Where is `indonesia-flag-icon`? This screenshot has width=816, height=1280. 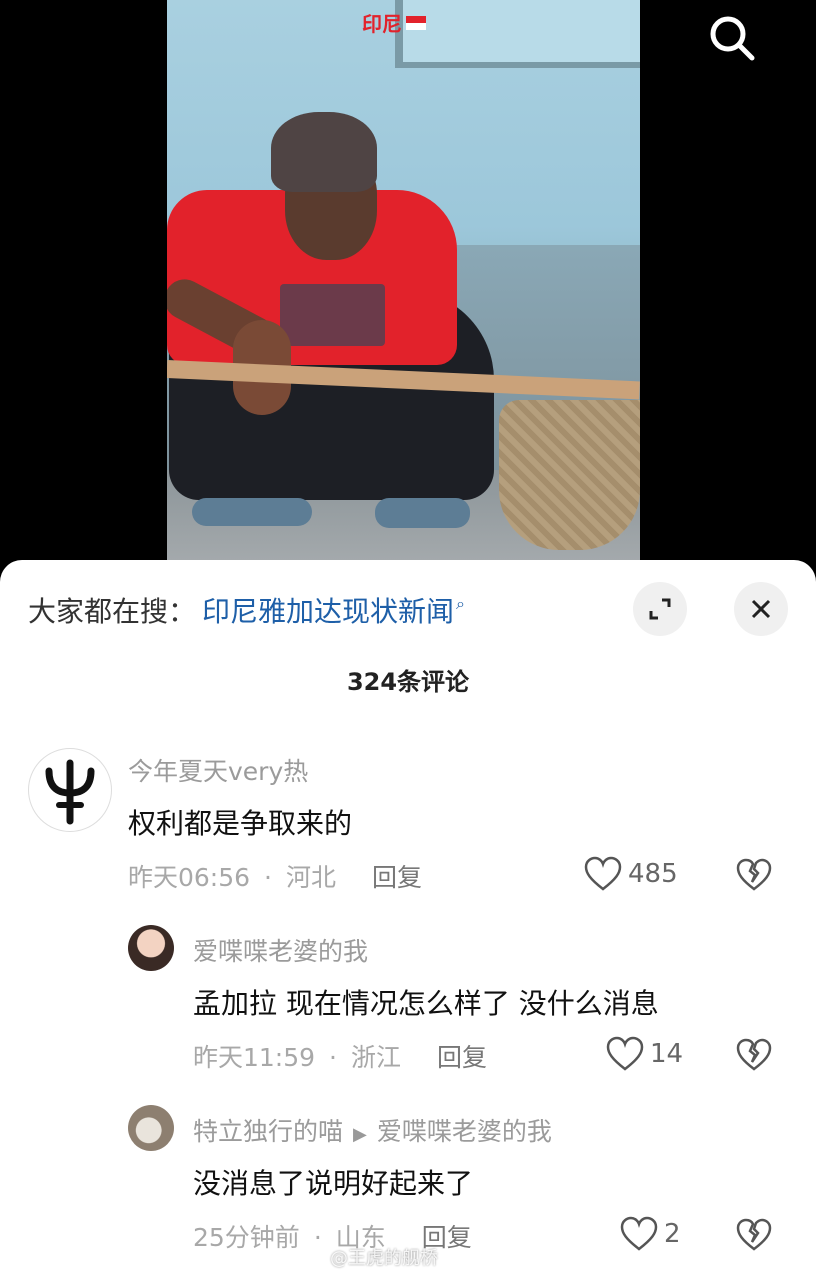
indonesia-flag-icon is located at coordinates (416, 22).